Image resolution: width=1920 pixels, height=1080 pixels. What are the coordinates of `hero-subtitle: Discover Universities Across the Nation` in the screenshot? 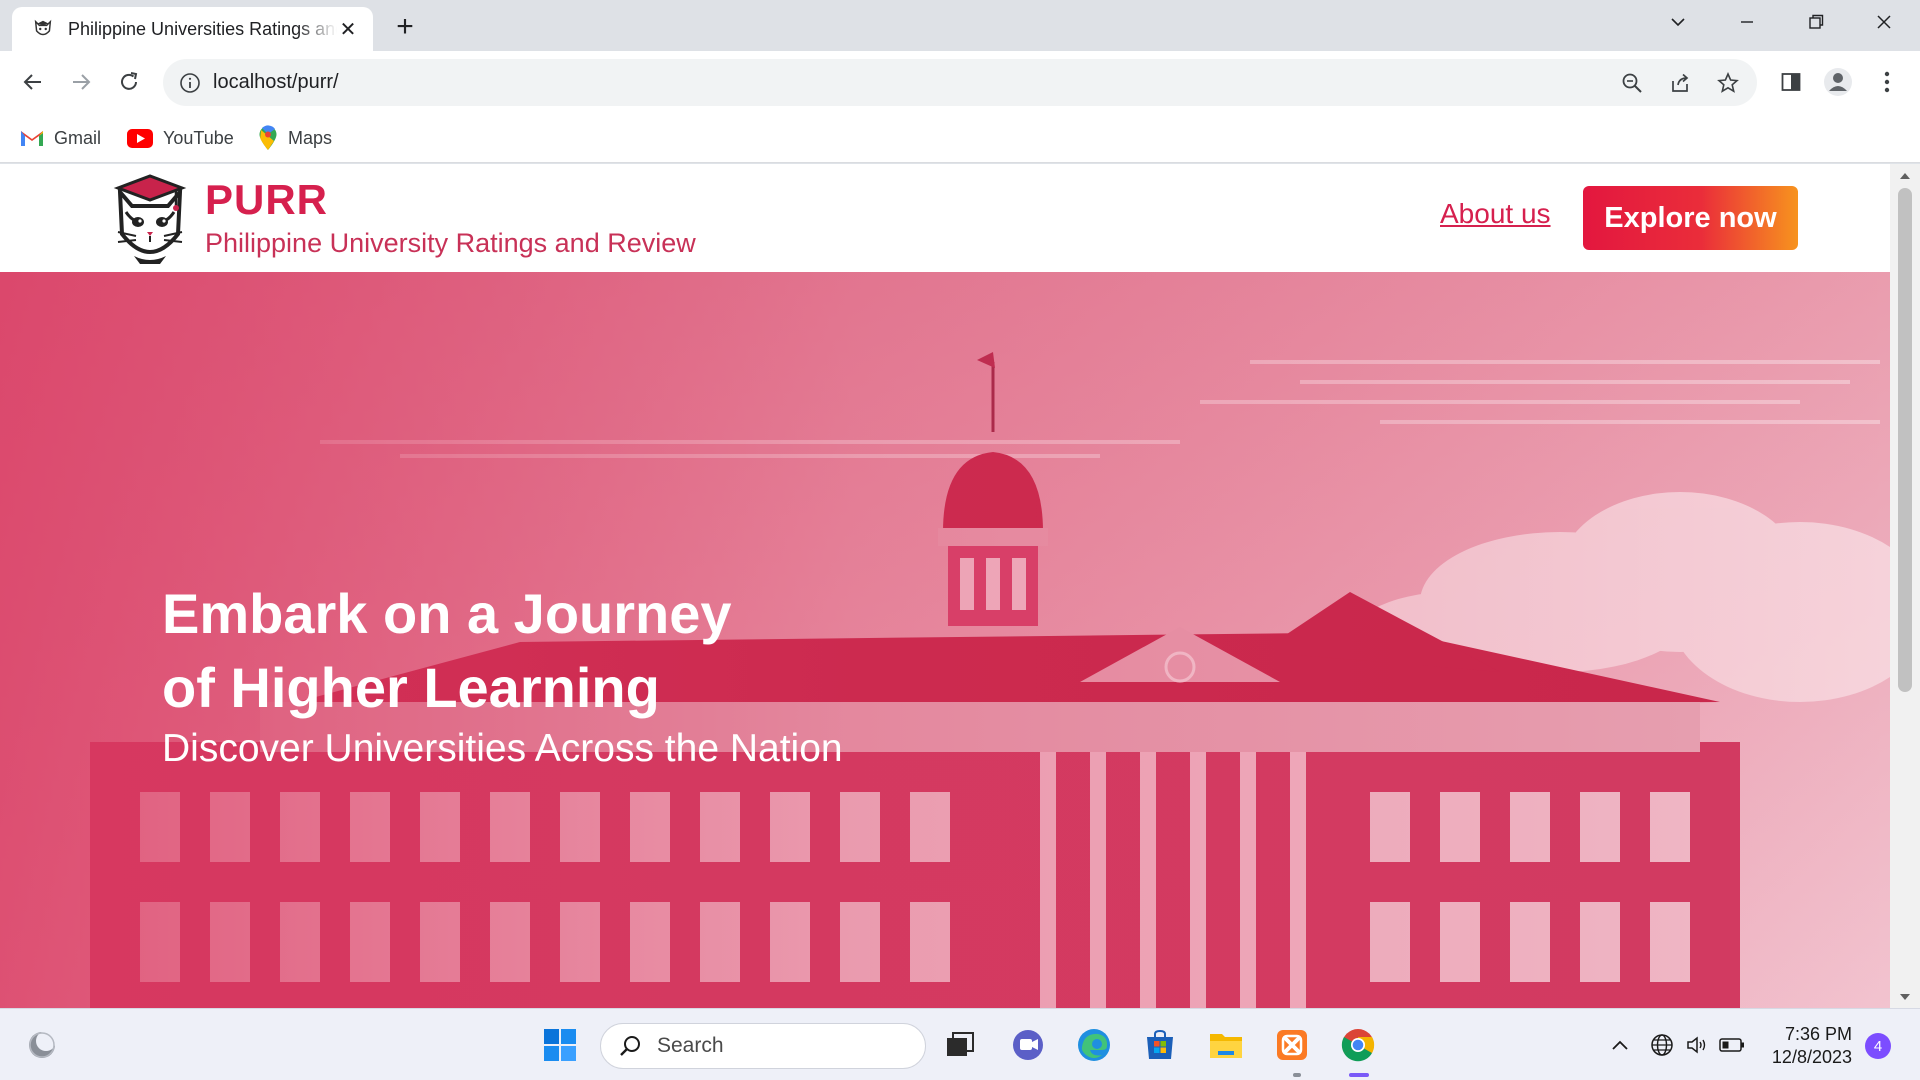 It's located at (502, 748).